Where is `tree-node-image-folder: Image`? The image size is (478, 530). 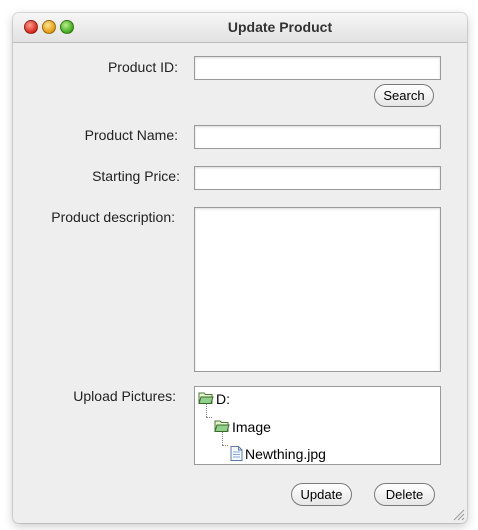
tree-node-image-folder: Image is located at coordinates (242, 427).